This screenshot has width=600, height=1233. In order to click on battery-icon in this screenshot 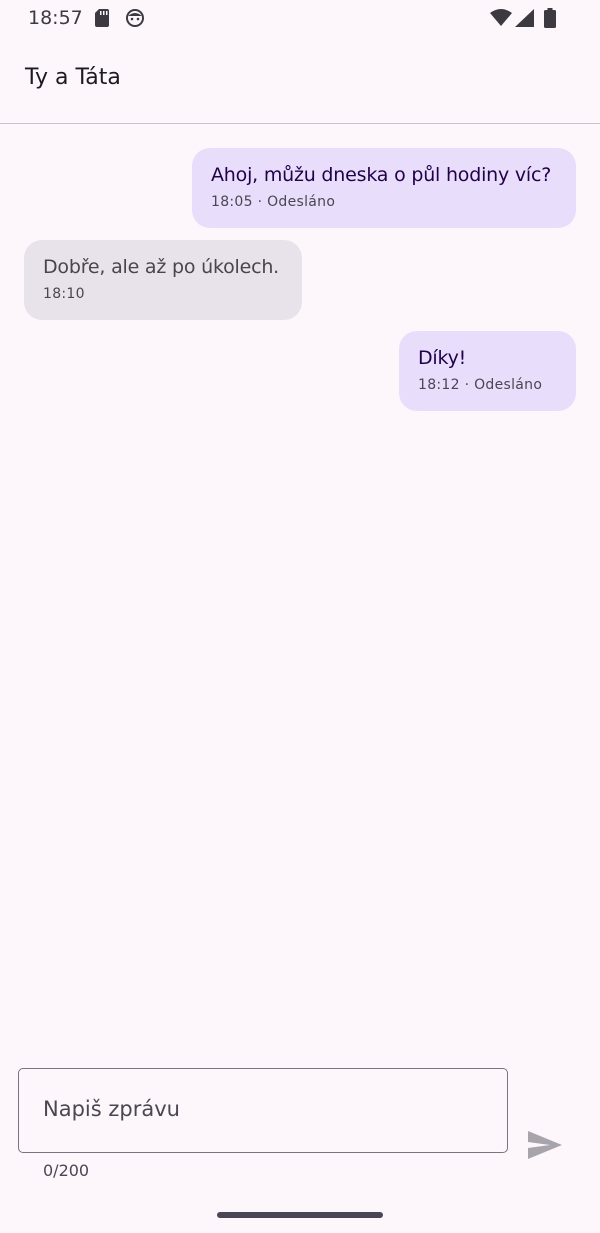, I will do `click(550, 20)`.